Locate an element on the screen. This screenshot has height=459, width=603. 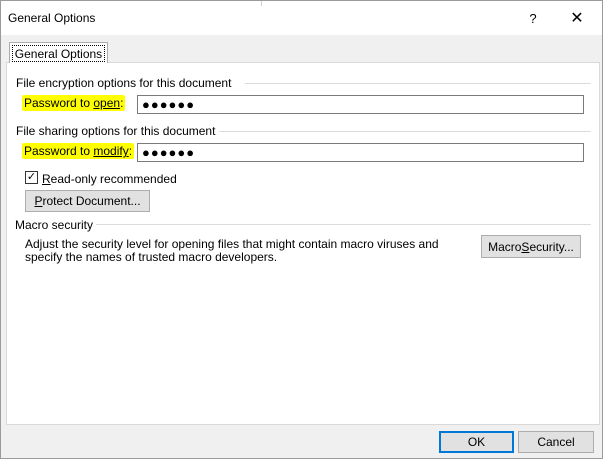
help-icon: ? is located at coordinates (533, 18).